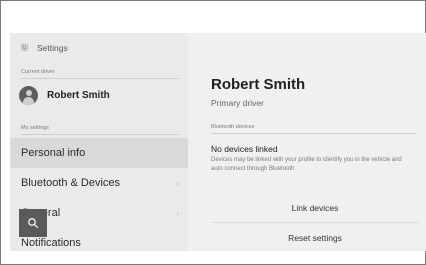 This screenshot has height=265, width=426. I want to click on search-icon, so click(33, 223).